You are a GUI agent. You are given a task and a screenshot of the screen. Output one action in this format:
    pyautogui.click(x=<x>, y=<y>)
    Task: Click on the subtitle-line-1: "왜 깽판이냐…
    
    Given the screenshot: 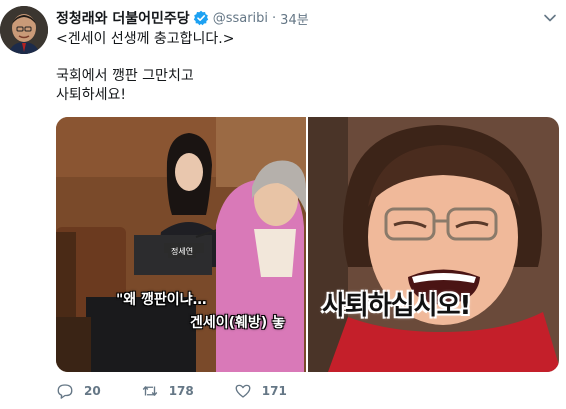 What is the action you would take?
    pyautogui.click(x=161, y=300)
    